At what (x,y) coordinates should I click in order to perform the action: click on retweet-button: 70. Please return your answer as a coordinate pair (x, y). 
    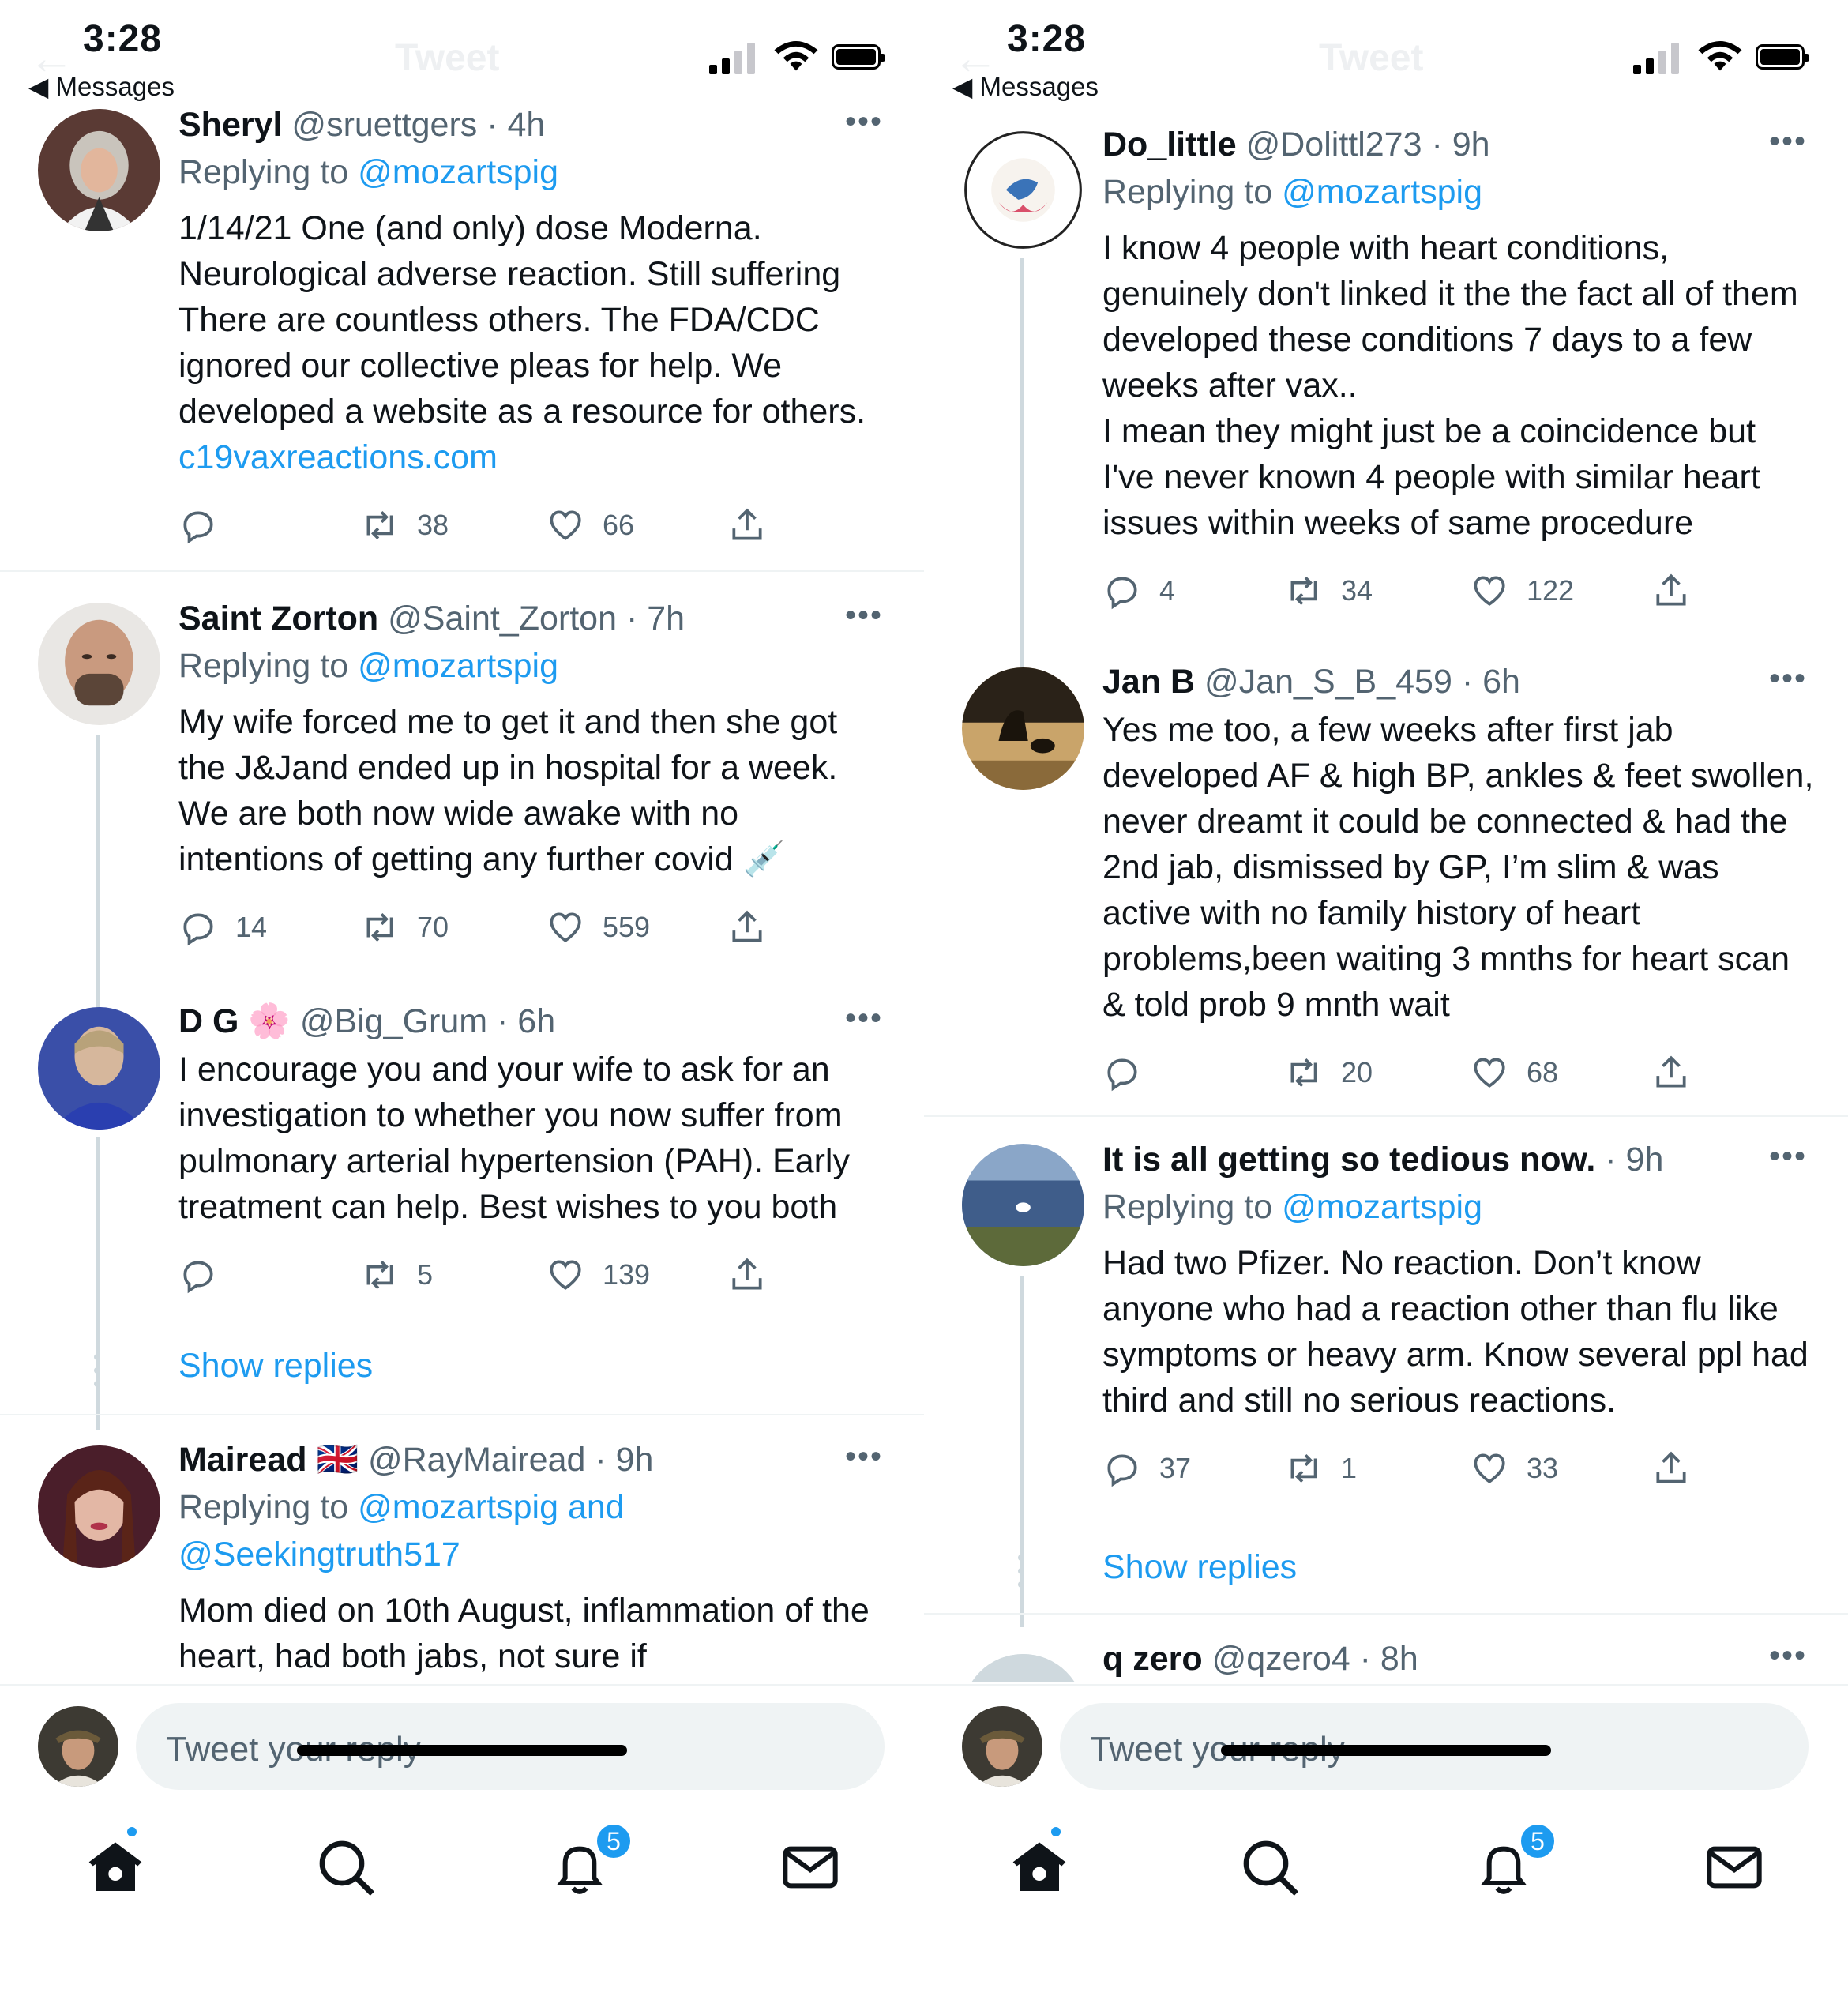
    Looking at the image, I should click on (404, 927).